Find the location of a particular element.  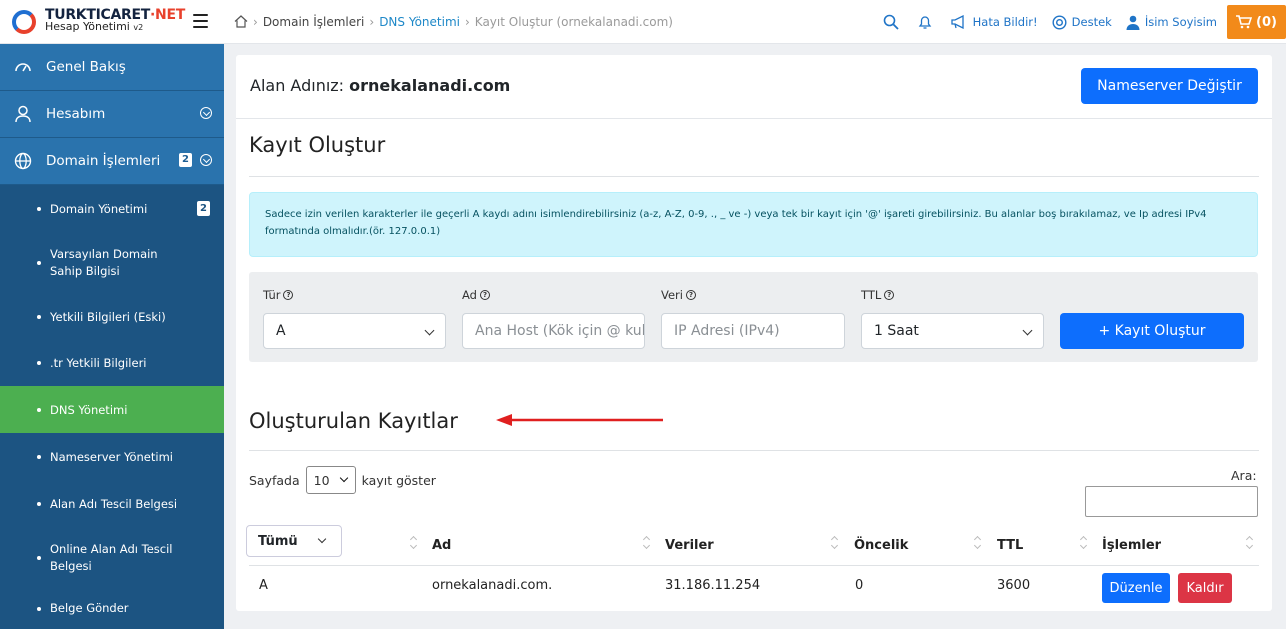

support-link: Destek is located at coordinates (1082, 22).